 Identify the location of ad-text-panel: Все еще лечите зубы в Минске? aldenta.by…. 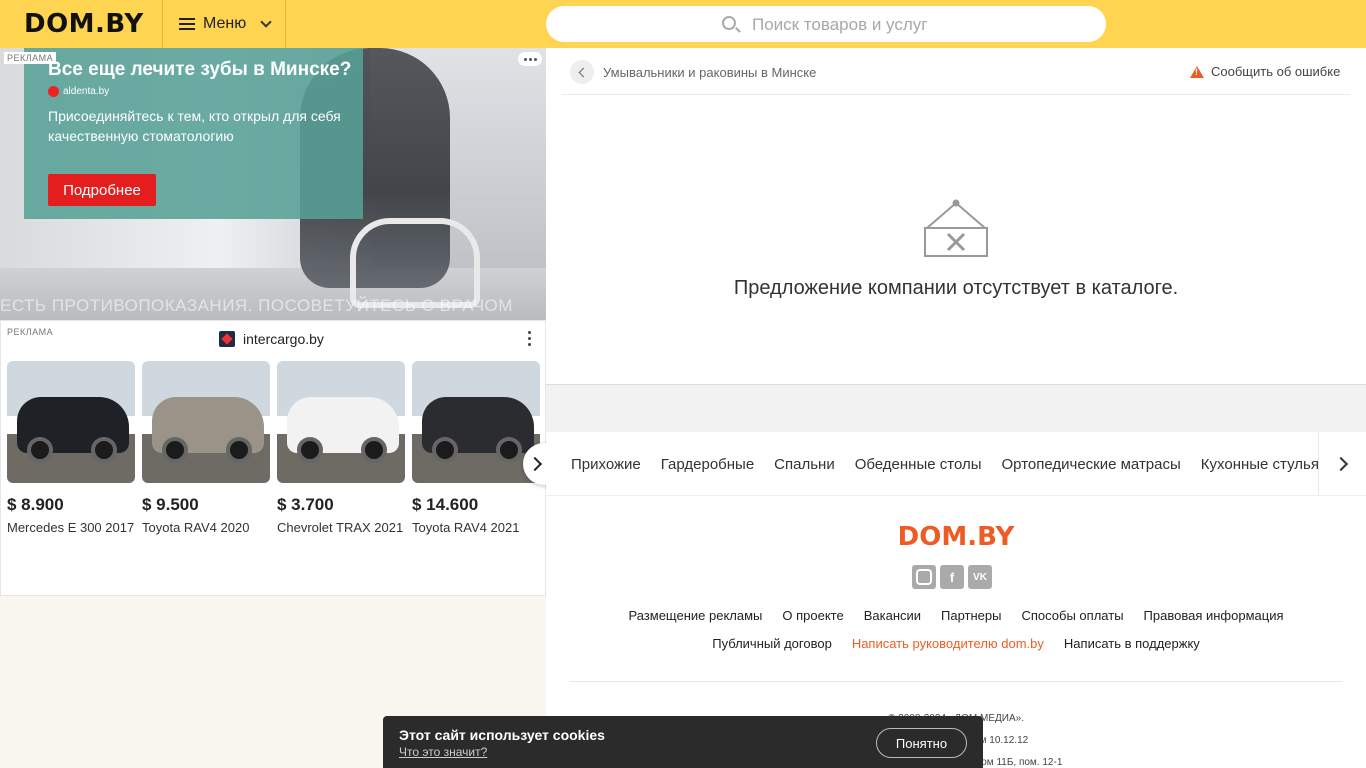
(193, 133).